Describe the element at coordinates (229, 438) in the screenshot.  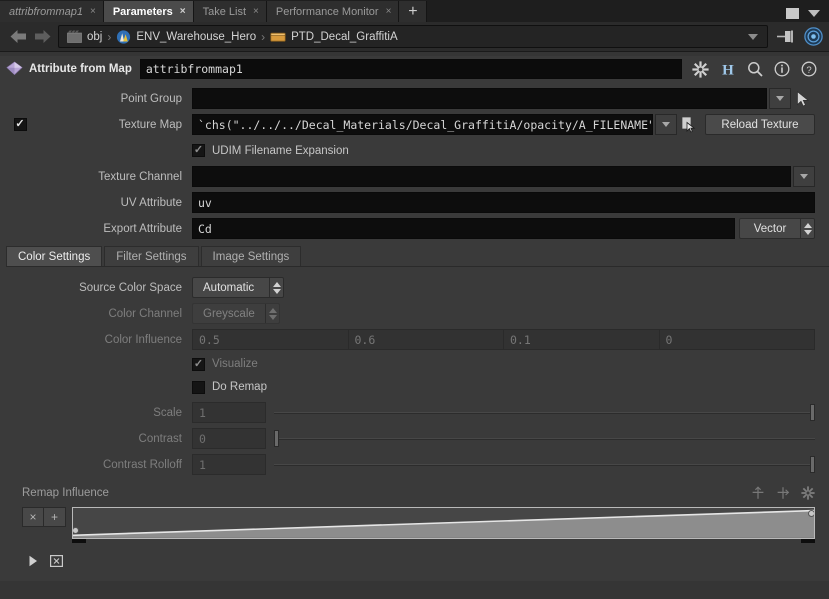
I see `contrast-input: 0` at that location.